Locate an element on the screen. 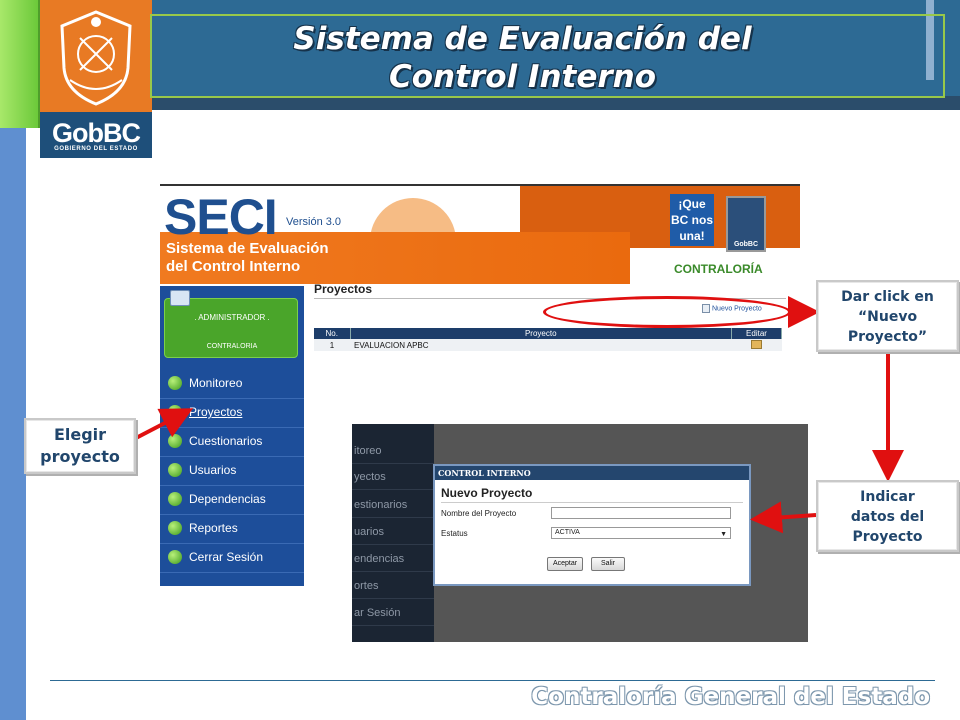 The height and width of the screenshot is (720, 960). gobbc-plate: GobBC GOBIERNO DEL ESTADO is located at coordinates (96, 135).